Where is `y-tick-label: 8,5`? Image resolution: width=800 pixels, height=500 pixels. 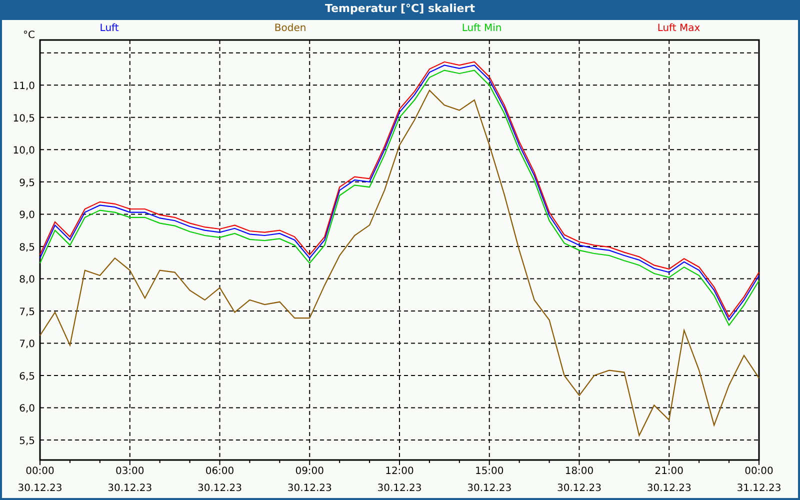 y-tick-label: 8,5 is located at coordinates (27, 248).